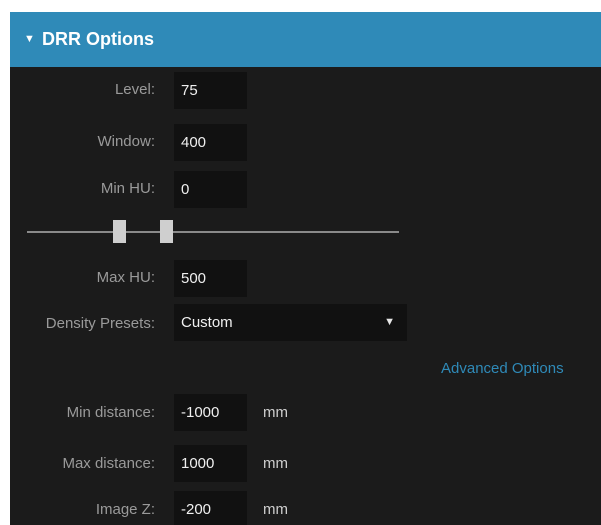  What do you see at coordinates (210, 508) in the screenshot?
I see `image-z-input` at bounding box center [210, 508].